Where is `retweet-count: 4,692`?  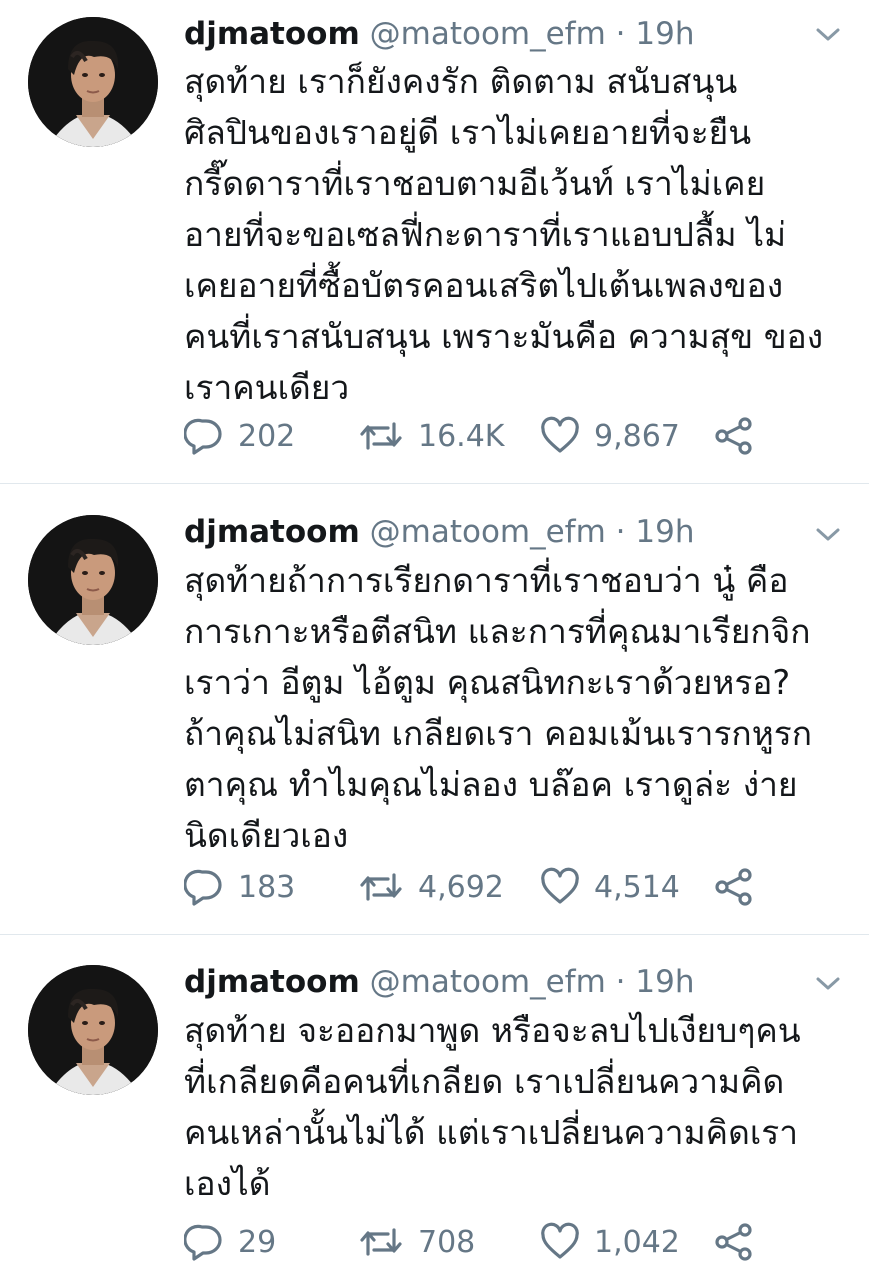 retweet-count: 4,692 is located at coordinates (461, 887).